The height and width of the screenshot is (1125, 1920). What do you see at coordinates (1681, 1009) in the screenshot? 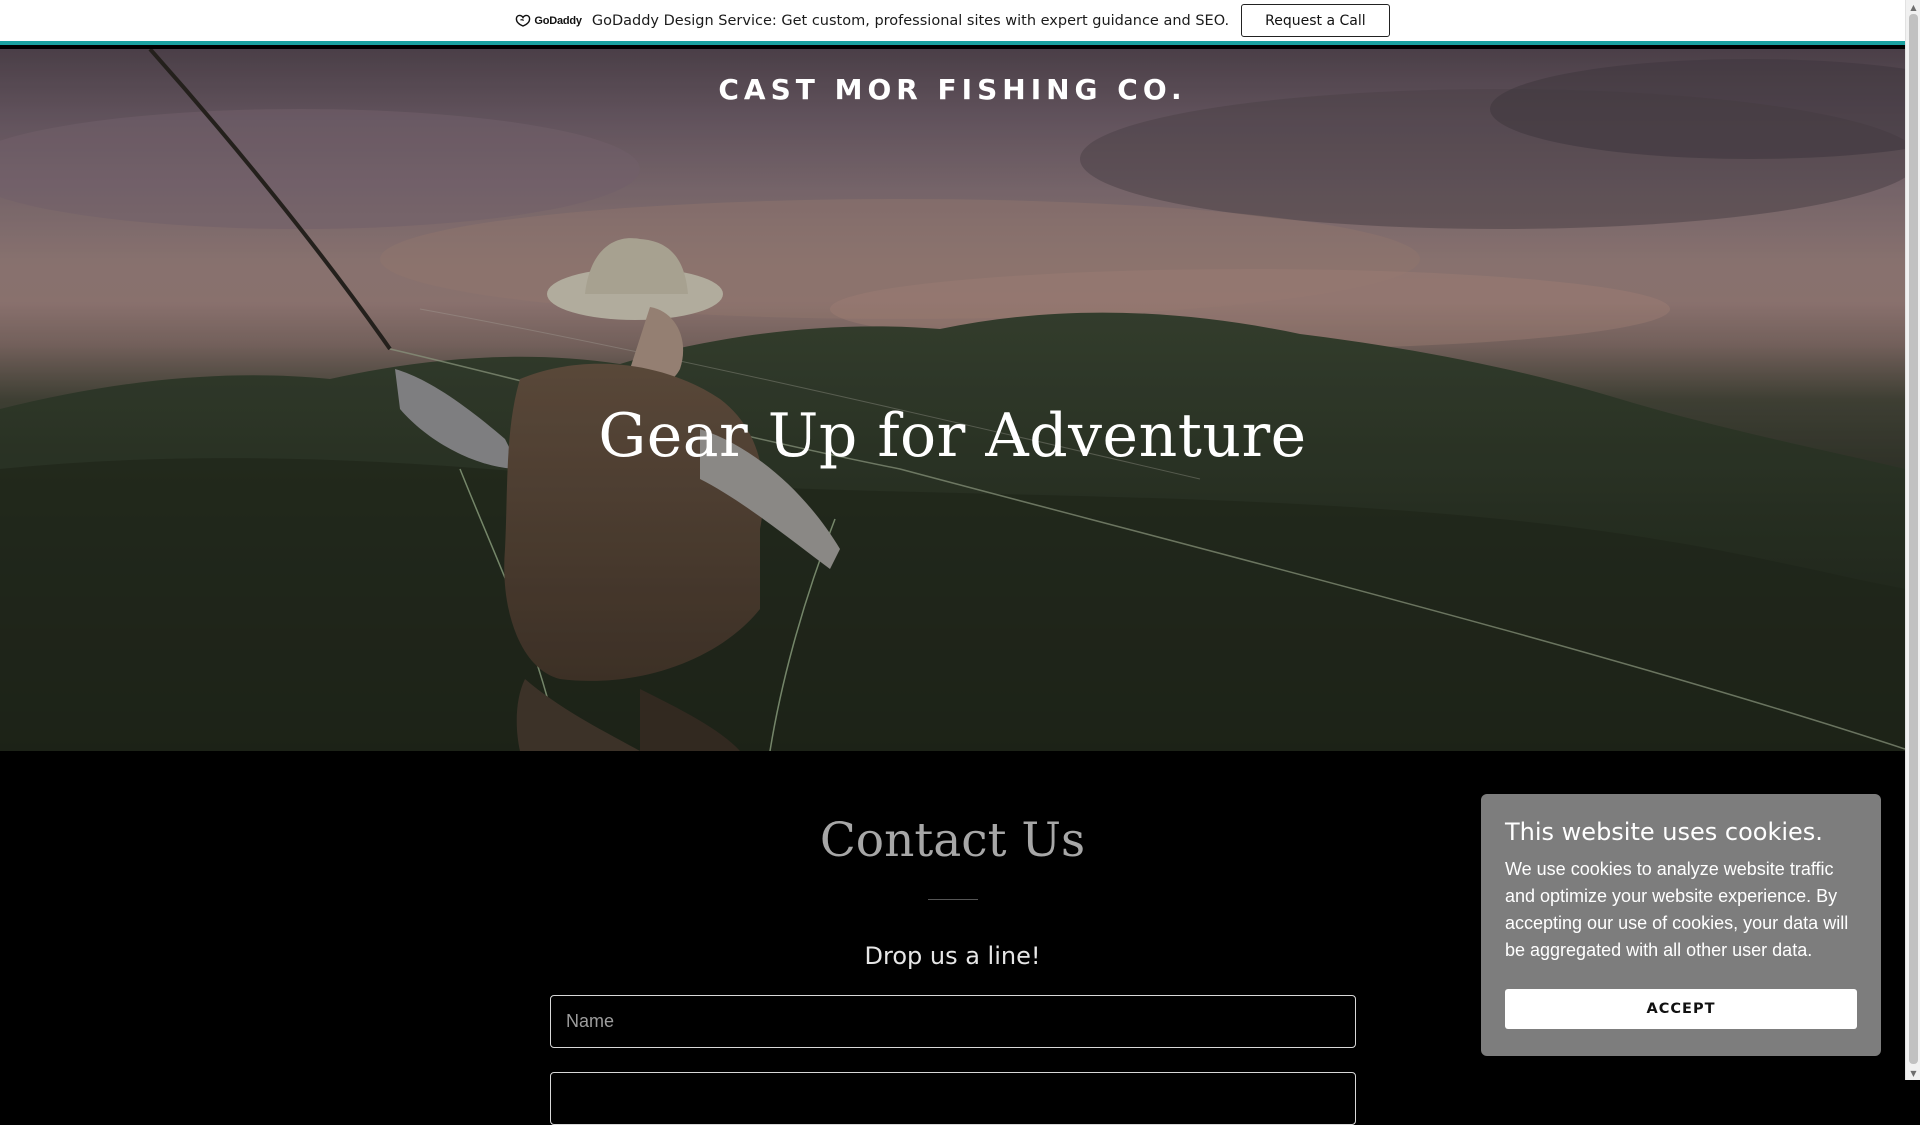
I see `accept-cookies-button: ACCEPT` at bounding box center [1681, 1009].